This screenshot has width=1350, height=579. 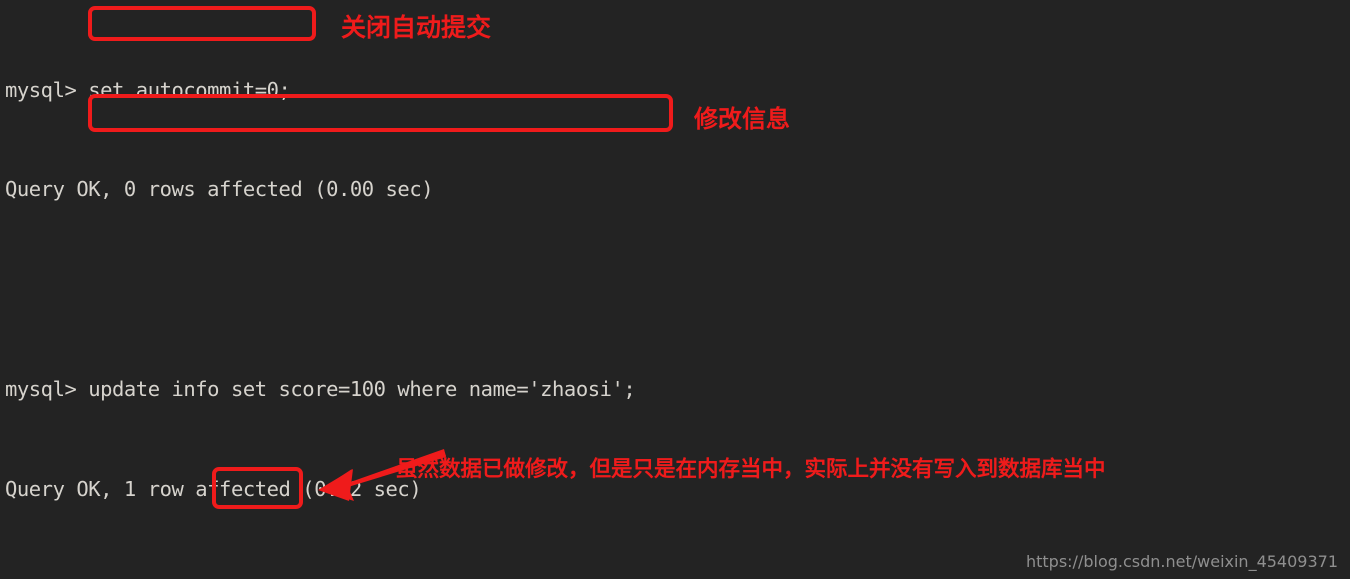 I want to click on terminal-line-autocommit-result: Query OK, 0 rows affected (0.00 sec), so click(x=219, y=189).